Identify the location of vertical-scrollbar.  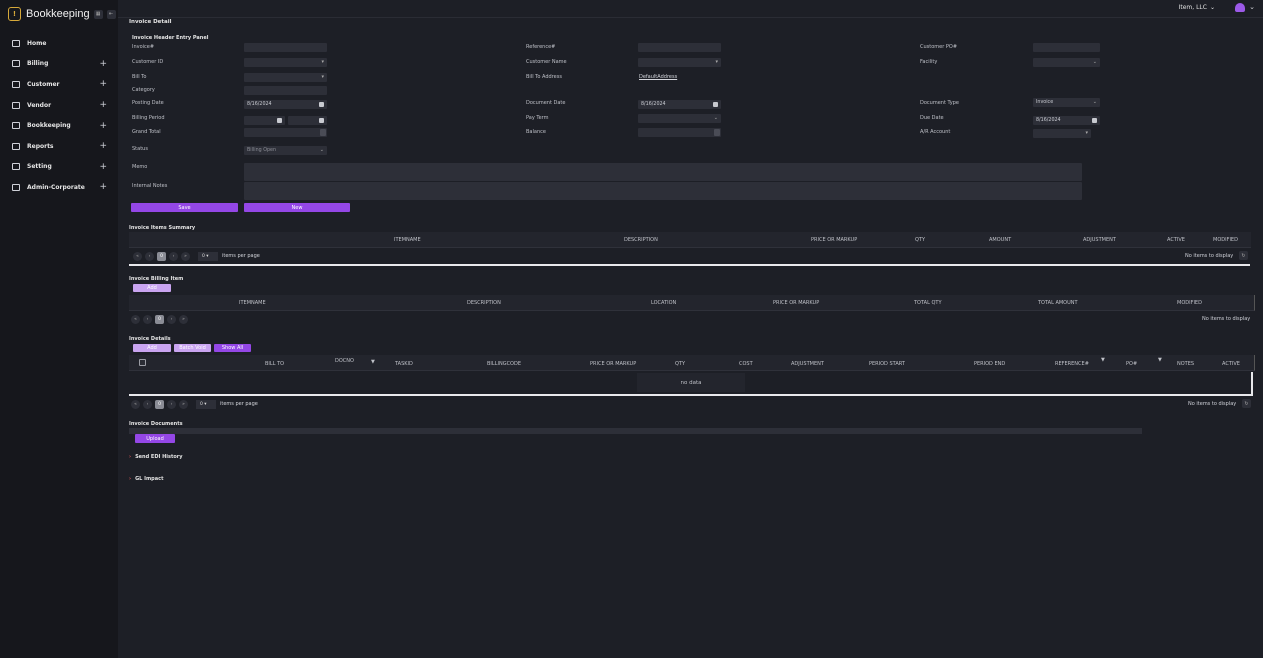
(1252, 383).